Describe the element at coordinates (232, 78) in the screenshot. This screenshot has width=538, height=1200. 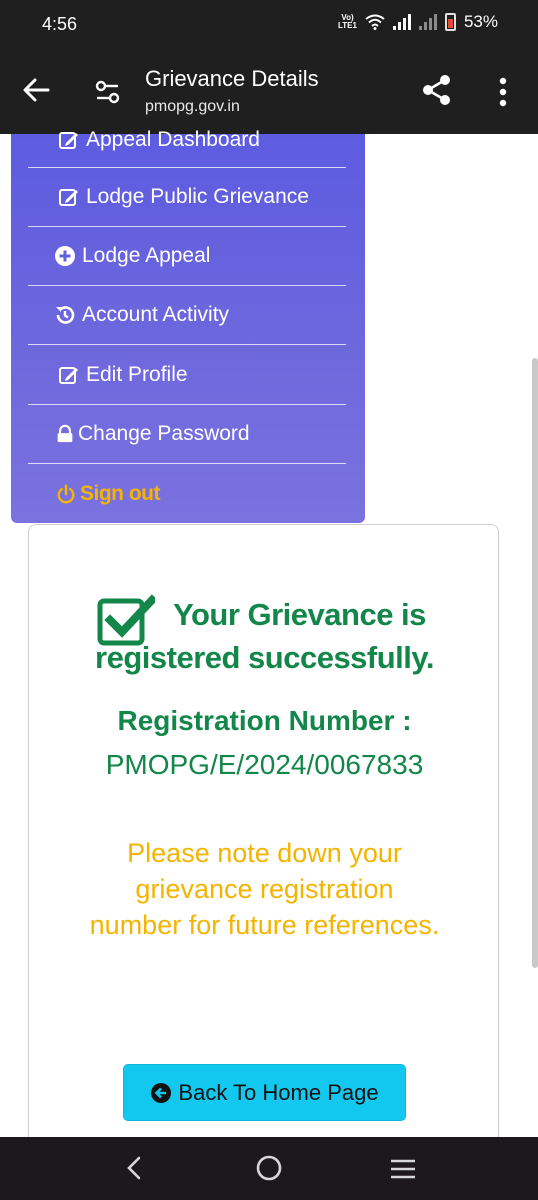
I see `page-title: Grievance Details` at that location.